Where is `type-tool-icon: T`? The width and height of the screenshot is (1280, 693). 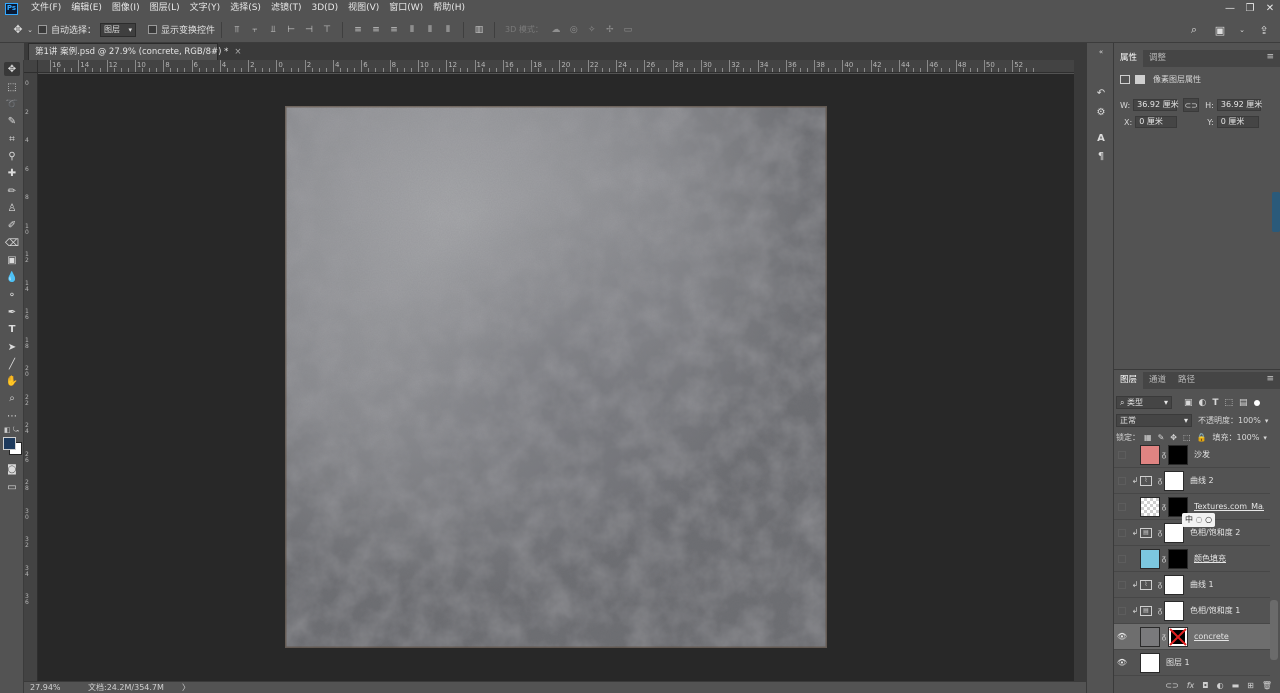 type-tool-icon: T is located at coordinates (12, 329).